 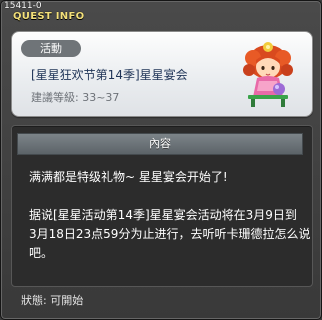 What do you see at coordinates (109, 75) in the screenshot?
I see `quest-name: [星星狂欢节第14季]星星宴会` at bounding box center [109, 75].